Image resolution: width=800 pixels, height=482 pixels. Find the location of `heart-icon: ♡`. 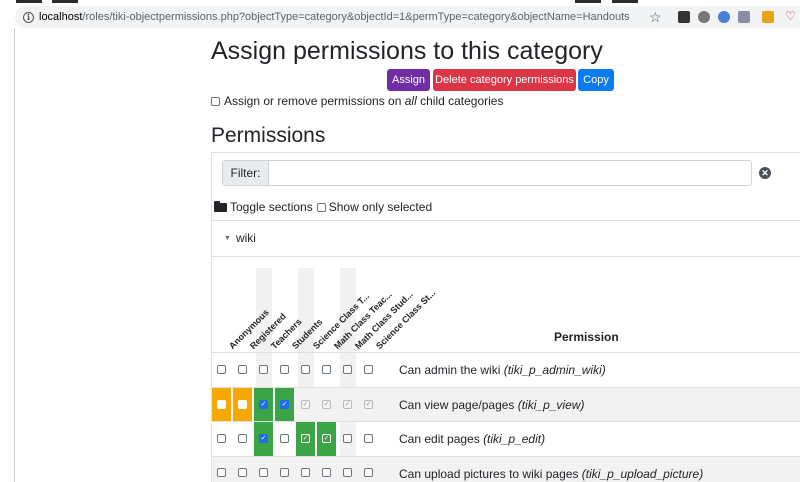

heart-icon: ♡ is located at coordinates (791, 16).